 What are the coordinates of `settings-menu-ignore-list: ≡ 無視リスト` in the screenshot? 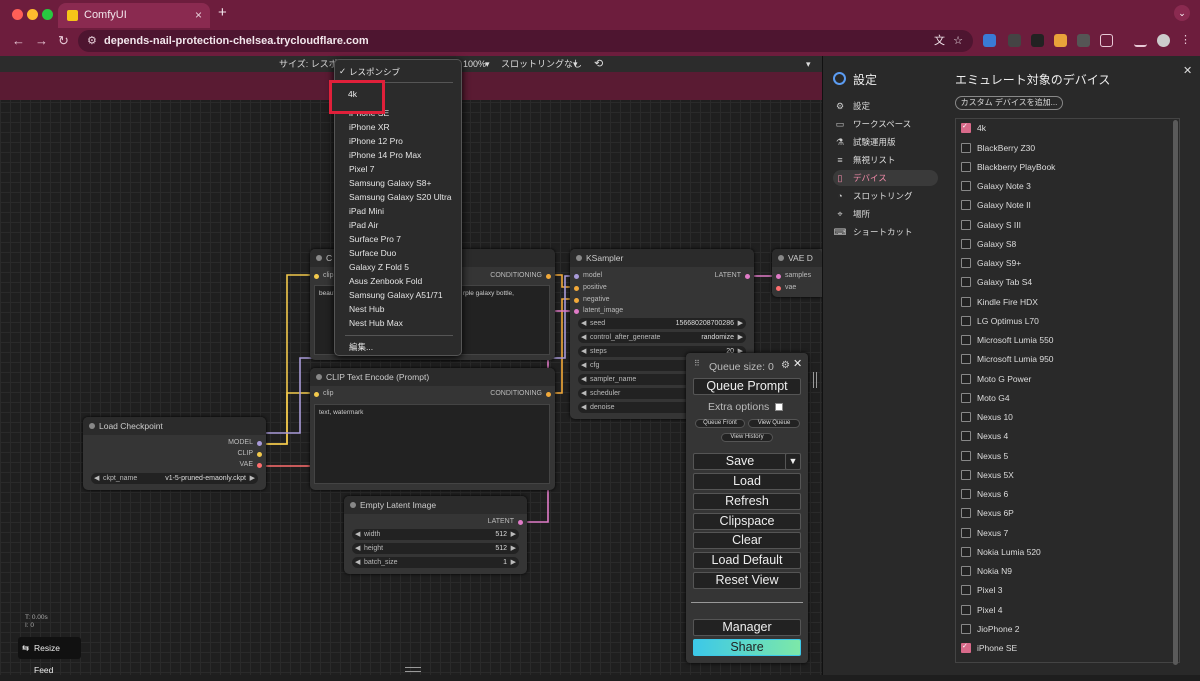 It's located at (885, 160).